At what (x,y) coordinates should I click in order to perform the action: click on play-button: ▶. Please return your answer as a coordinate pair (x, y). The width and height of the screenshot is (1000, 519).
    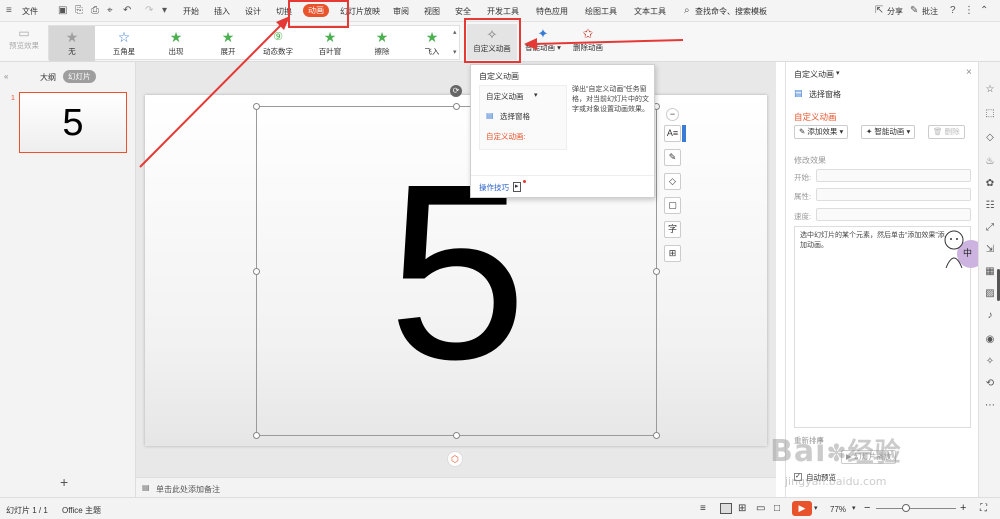
    Looking at the image, I should click on (802, 508).